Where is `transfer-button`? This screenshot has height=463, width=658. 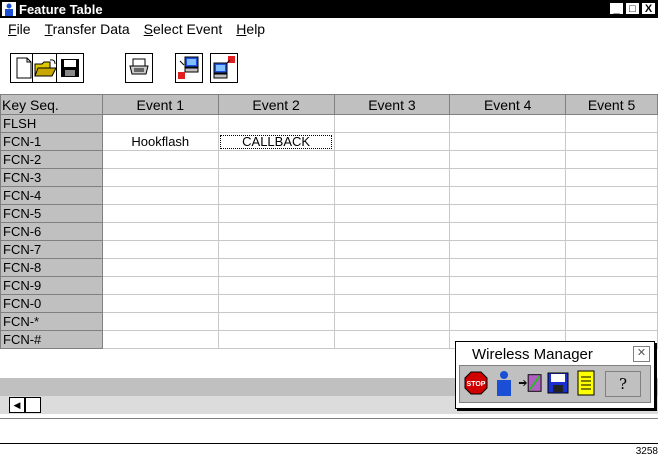
transfer-button is located at coordinates (530, 383).